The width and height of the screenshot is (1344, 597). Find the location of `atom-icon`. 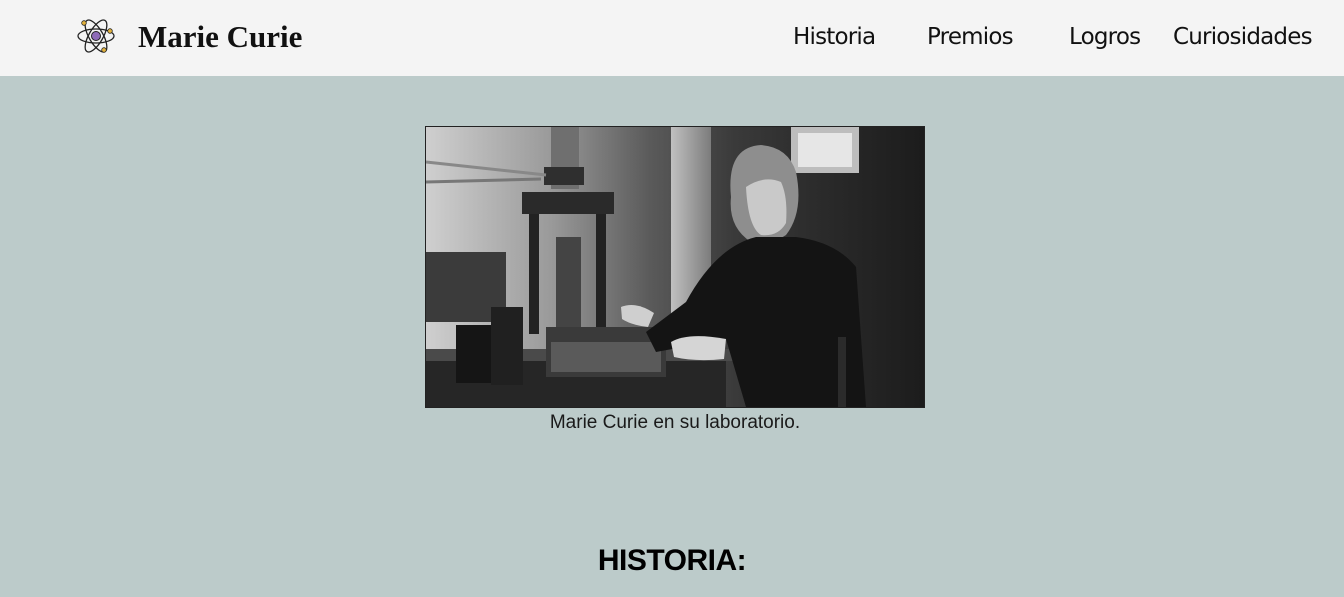

atom-icon is located at coordinates (96, 36).